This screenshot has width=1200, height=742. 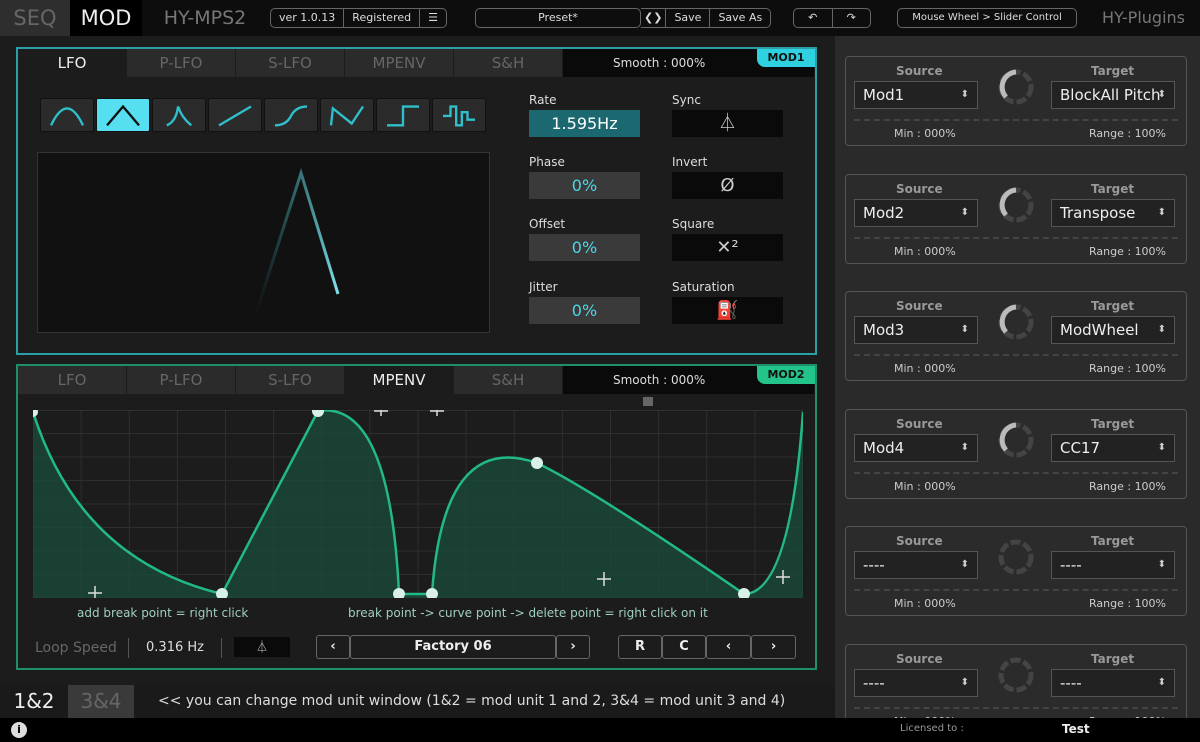 I want to click on saturation-button: ⛽, so click(x=727, y=310).